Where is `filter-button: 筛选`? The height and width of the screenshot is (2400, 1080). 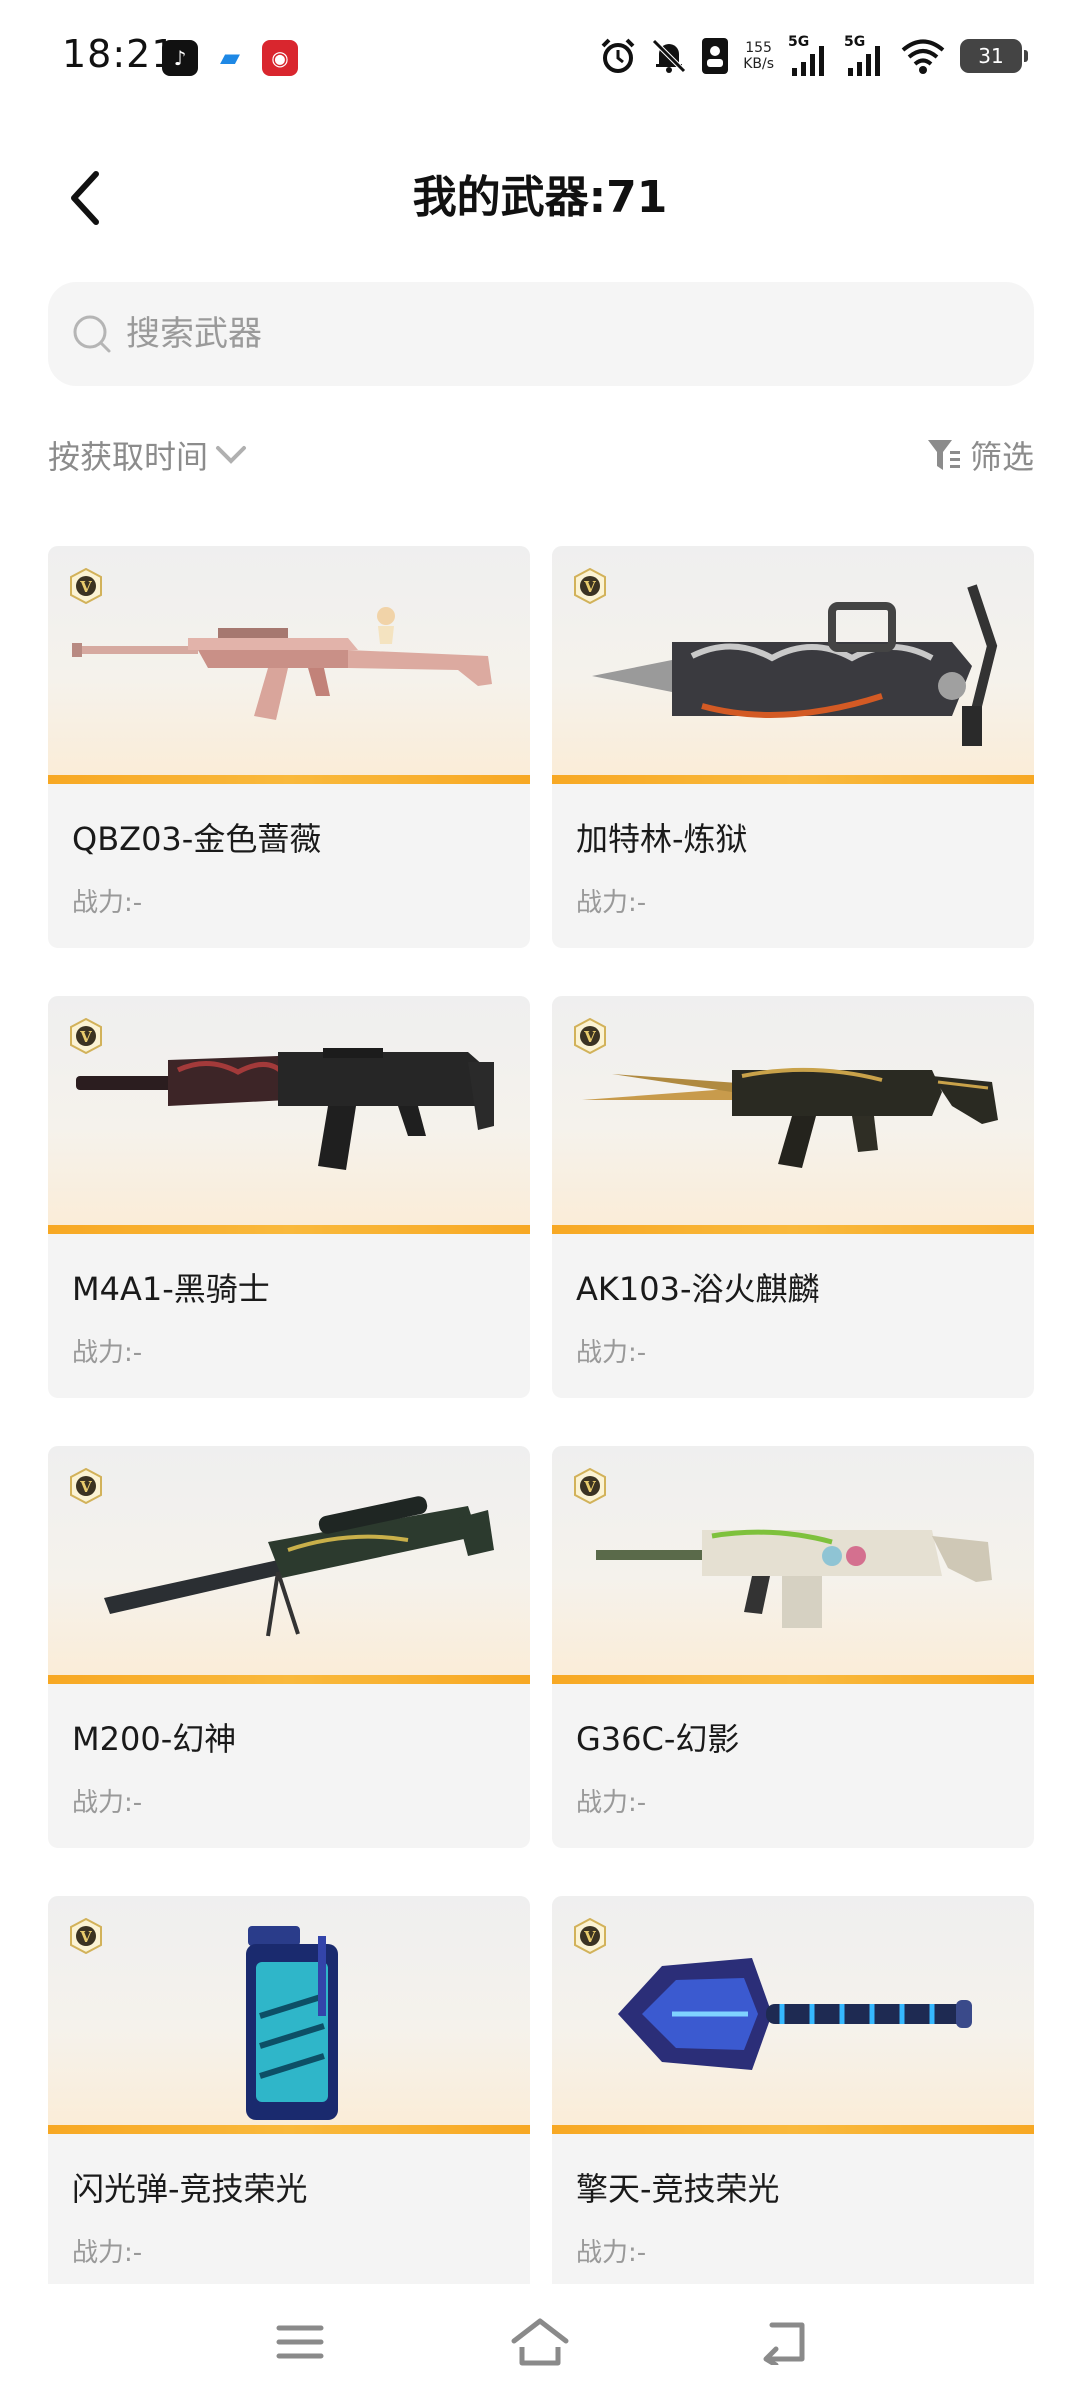
filter-button: 筛选 is located at coordinates (980, 455).